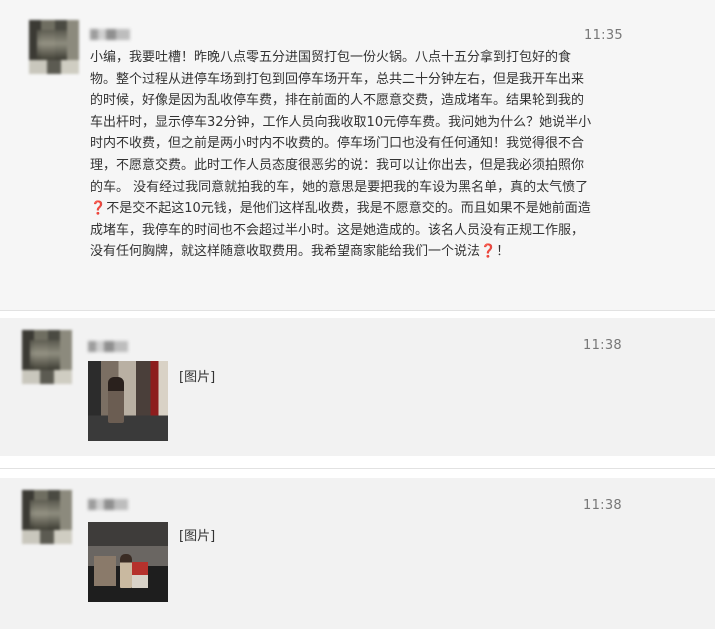 The height and width of the screenshot is (629, 715). What do you see at coordinates (503, 252) in the screenshot?
I see `message-text-end: ！` at bounding box center [503, 252].